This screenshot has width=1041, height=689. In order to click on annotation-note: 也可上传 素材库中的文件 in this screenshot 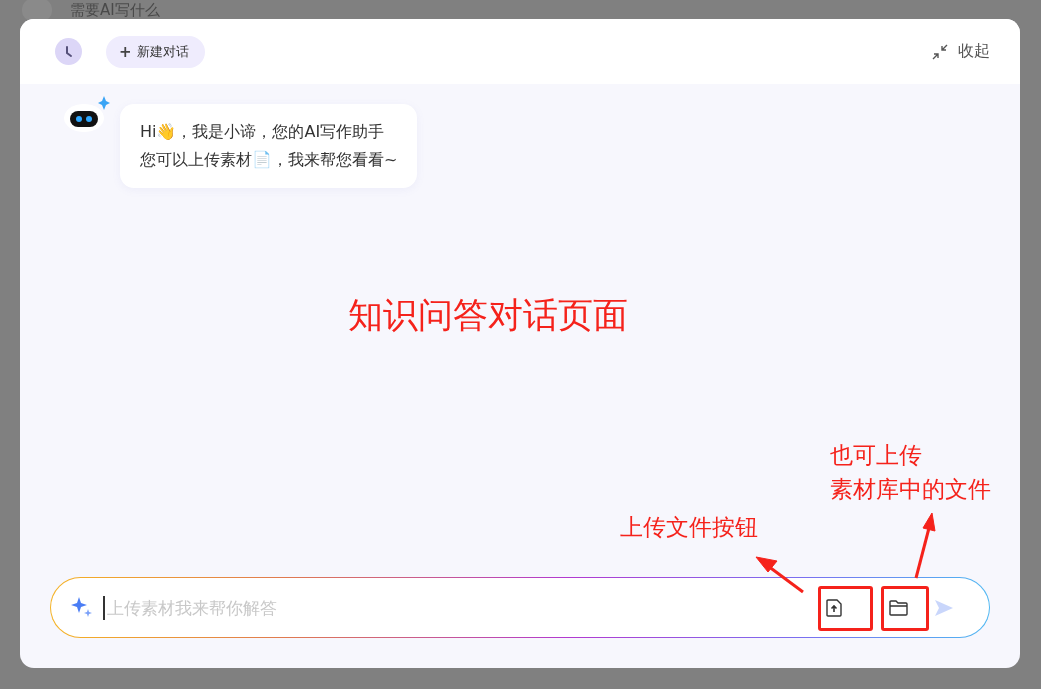, I will do `click(910, 472)`.